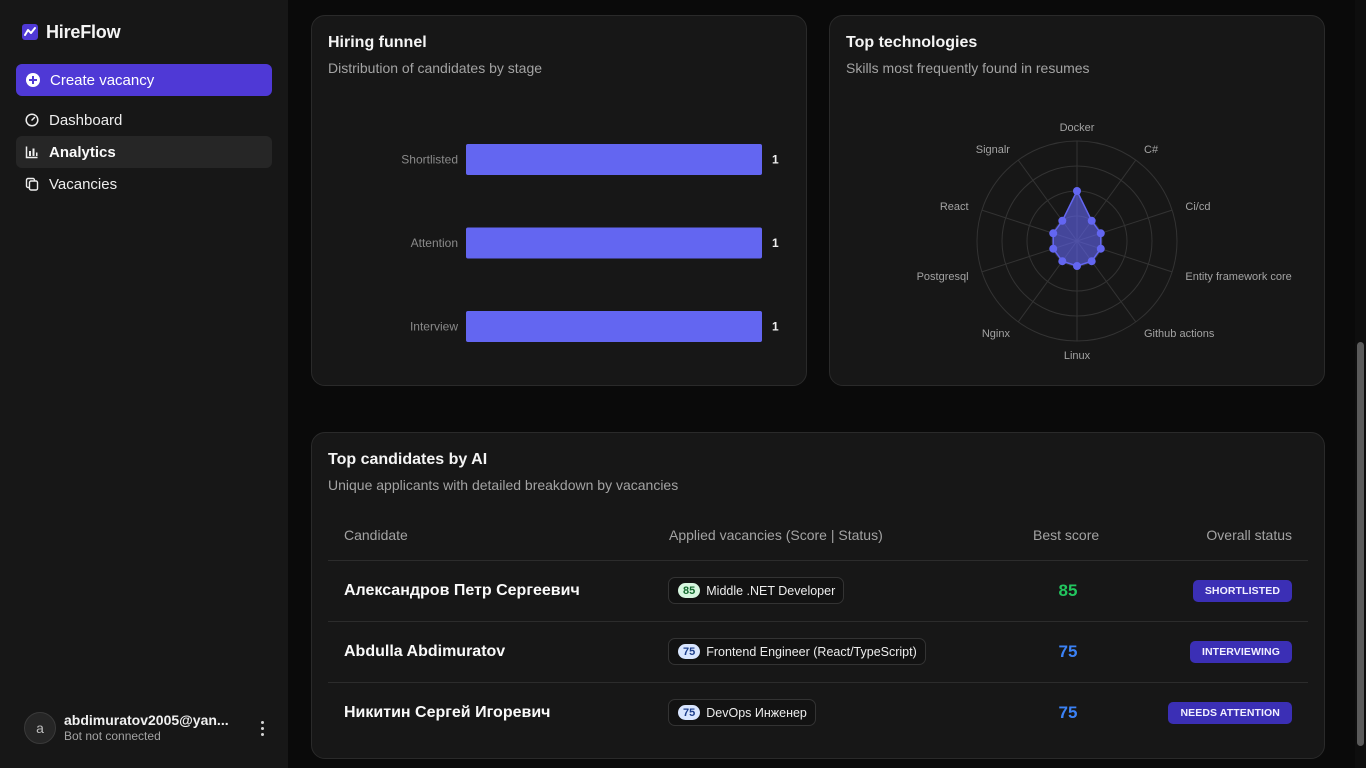 This screenshot has height=768, width=1366. I want to click on vacancy-score: 85, so click(689, 590).